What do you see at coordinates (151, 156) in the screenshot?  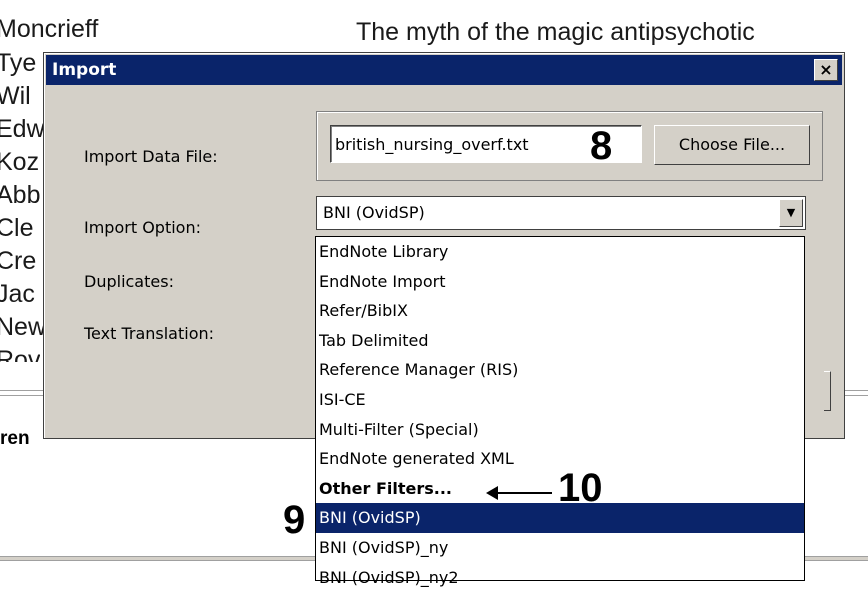 I see `import-file-label: Import Data File:` at bounding box center [151, 156].